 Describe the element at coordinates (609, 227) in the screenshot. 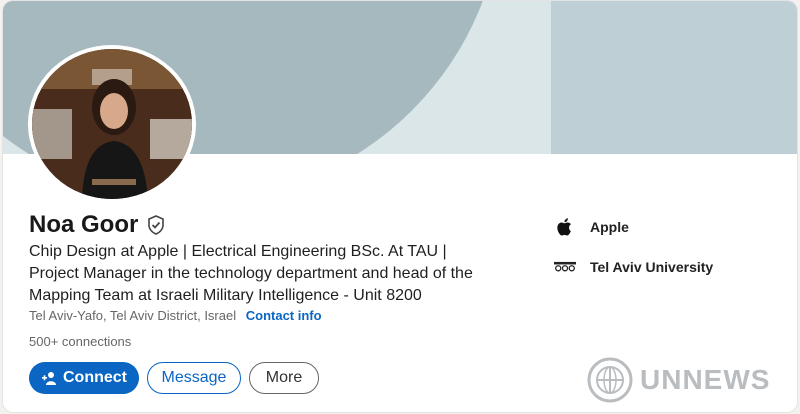

I see `experience-apple-label: Apple` at that location.